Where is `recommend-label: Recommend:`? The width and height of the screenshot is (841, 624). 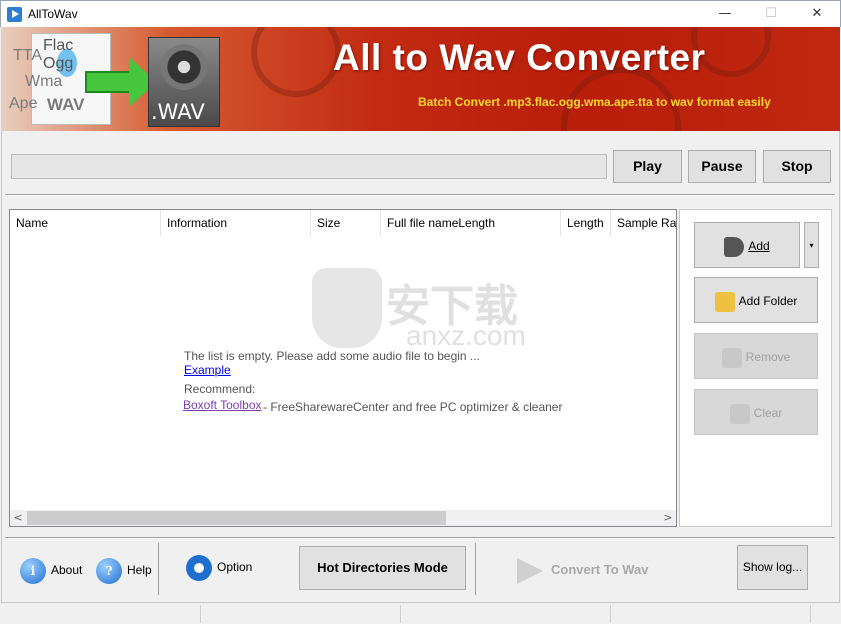
recommend-label: Recommend: is located at coordinates (220, 389).